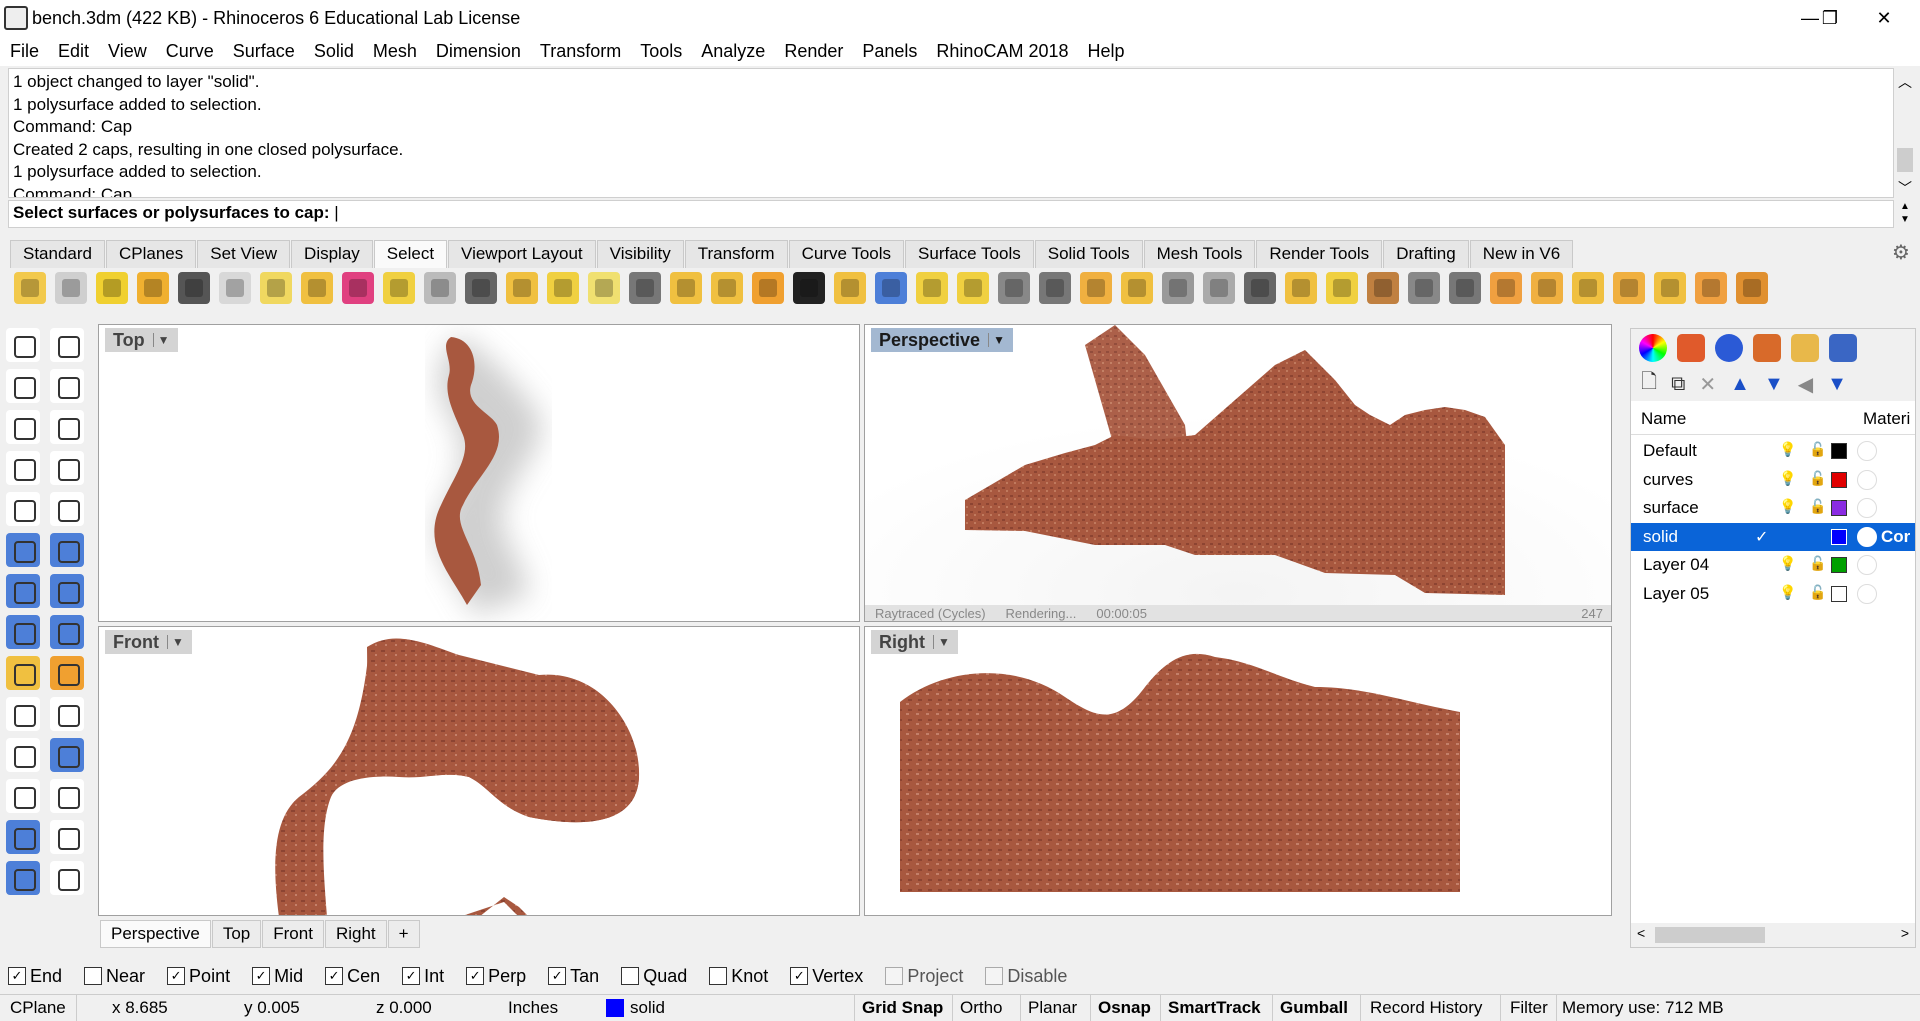 Image resolution: width=1920 pixels, height=1021 pixels. I want to click on select-render-icon, so click(1424, 288).